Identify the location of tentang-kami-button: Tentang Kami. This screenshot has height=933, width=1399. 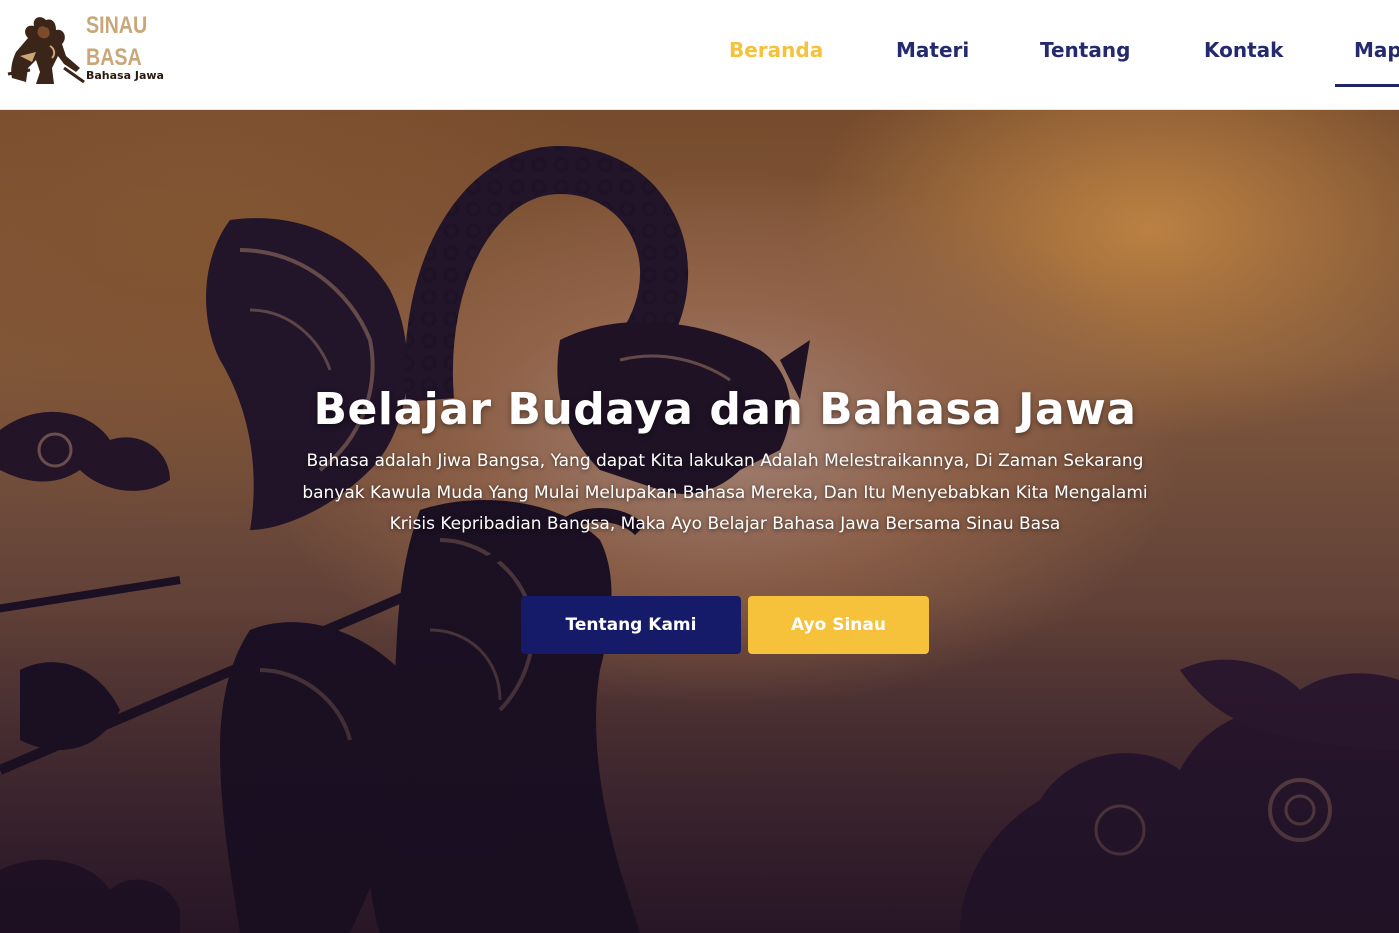
(631, 625).